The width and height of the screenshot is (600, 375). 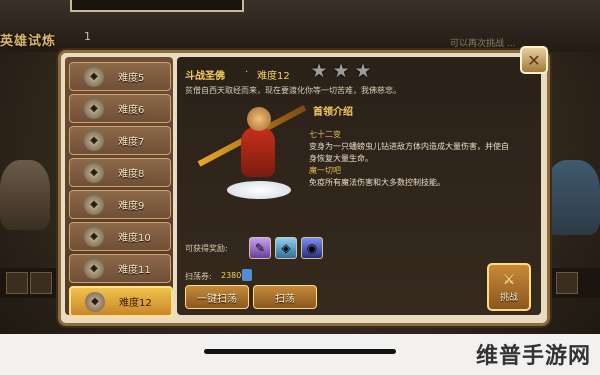 I want to click on background-left-hero, so click(x=25, y=195).